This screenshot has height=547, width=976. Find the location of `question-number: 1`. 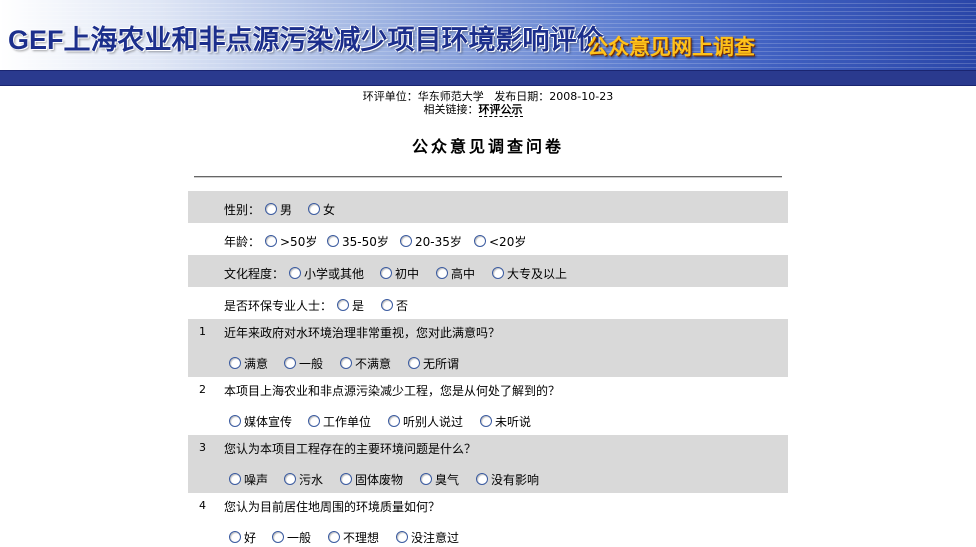

question-number: 1 is located at coordinates (202, 331).